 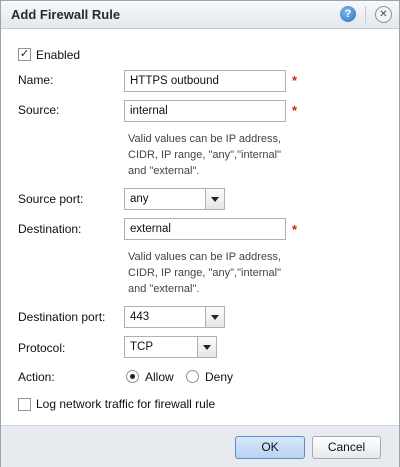 What do you see at coordinates (295, 80) in the screenshot?
I see `name-required-mark: *` at bounding box center [295, 80].